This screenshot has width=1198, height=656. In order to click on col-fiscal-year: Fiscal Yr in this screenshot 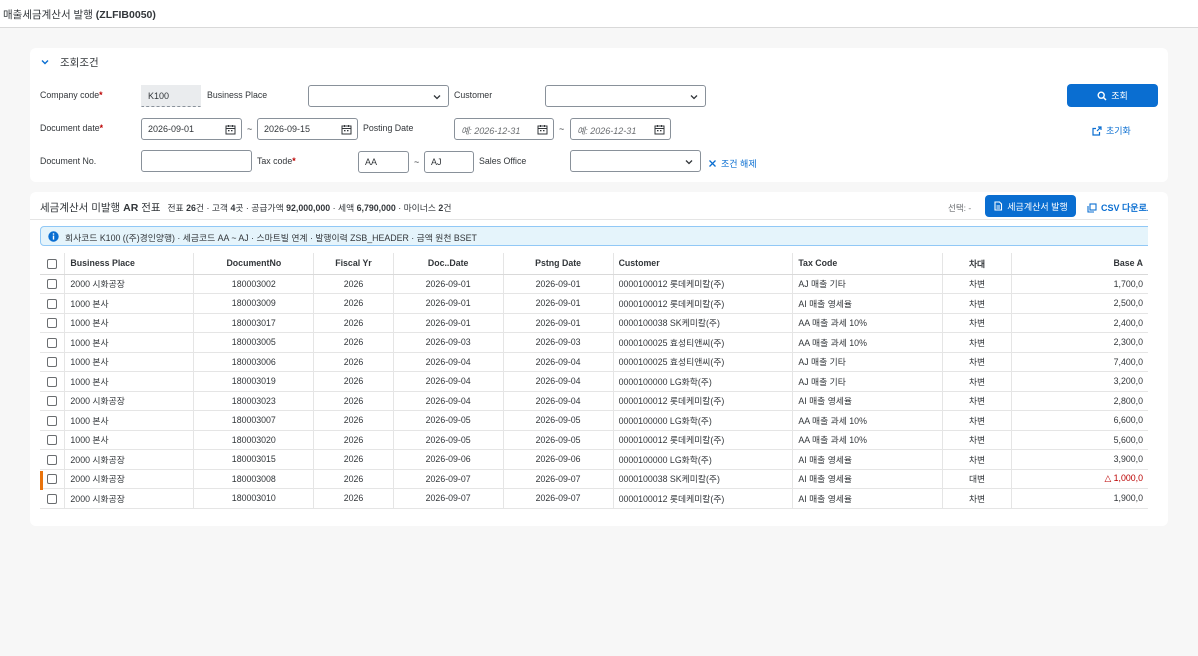, I will do `click(353, 264)`.